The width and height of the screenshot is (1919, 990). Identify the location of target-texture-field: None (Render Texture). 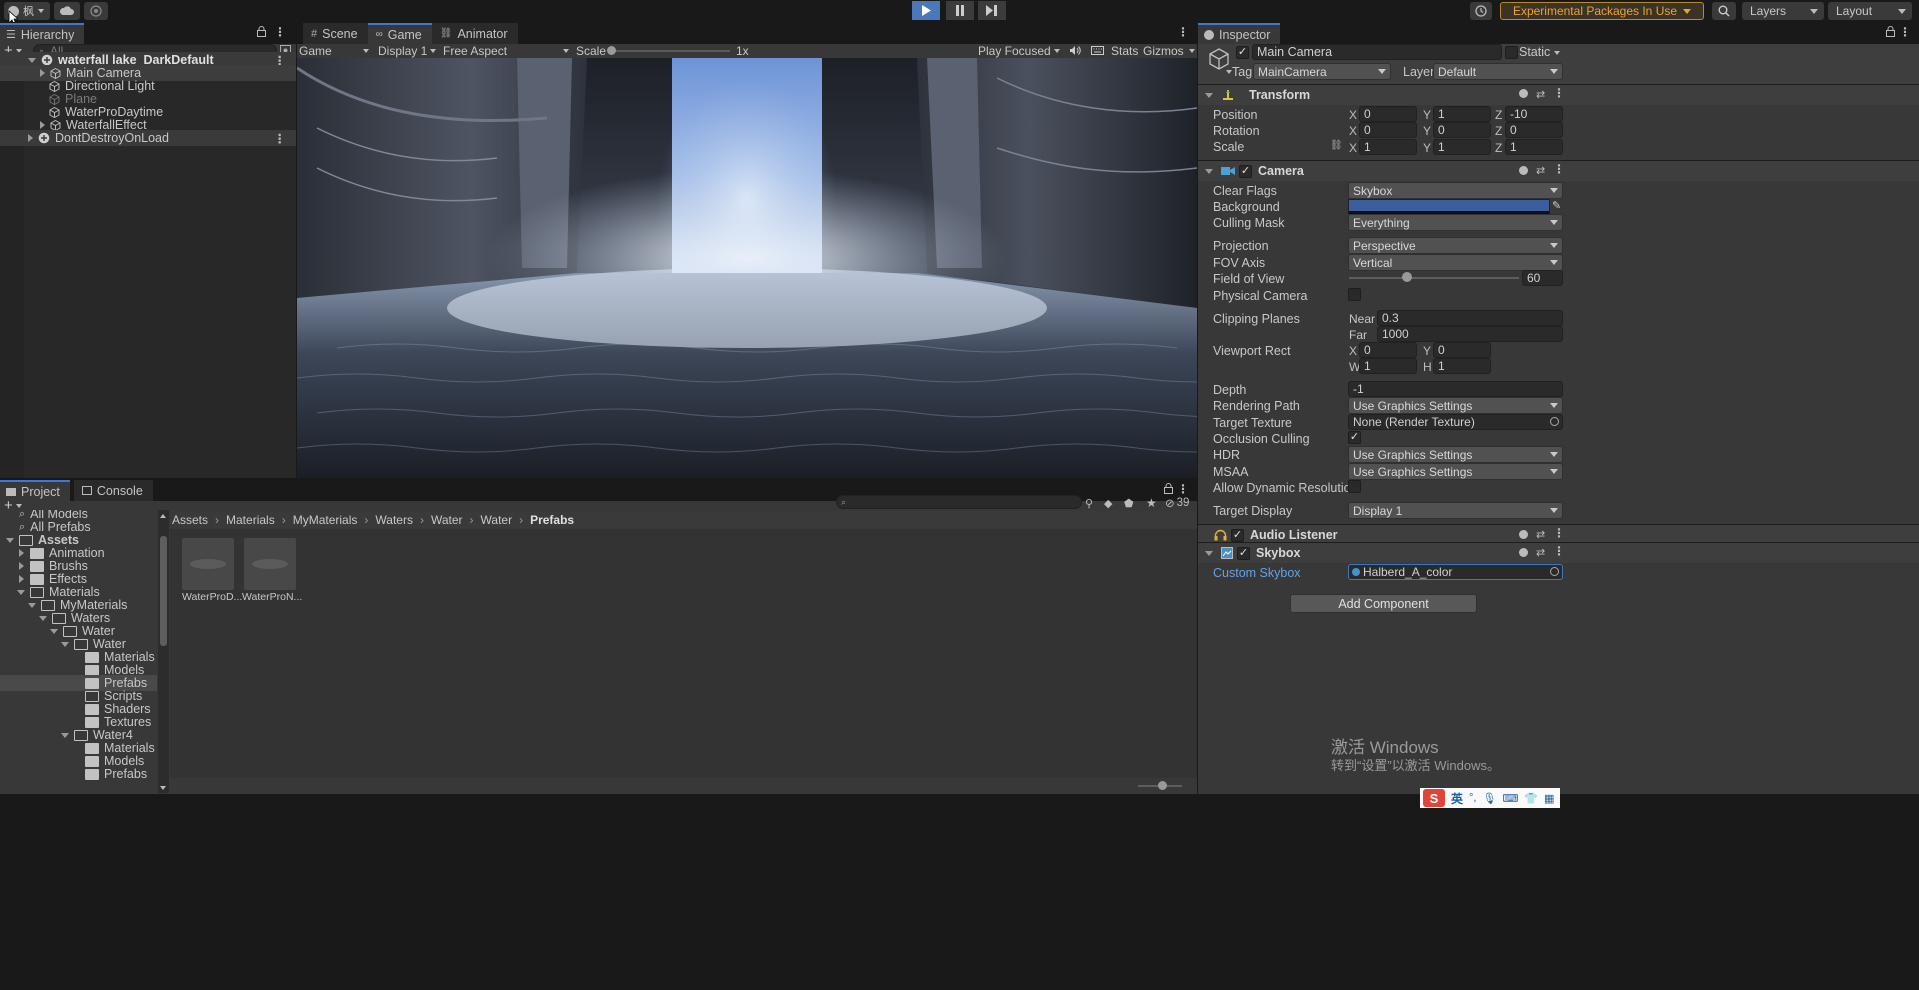
(1455, 422).